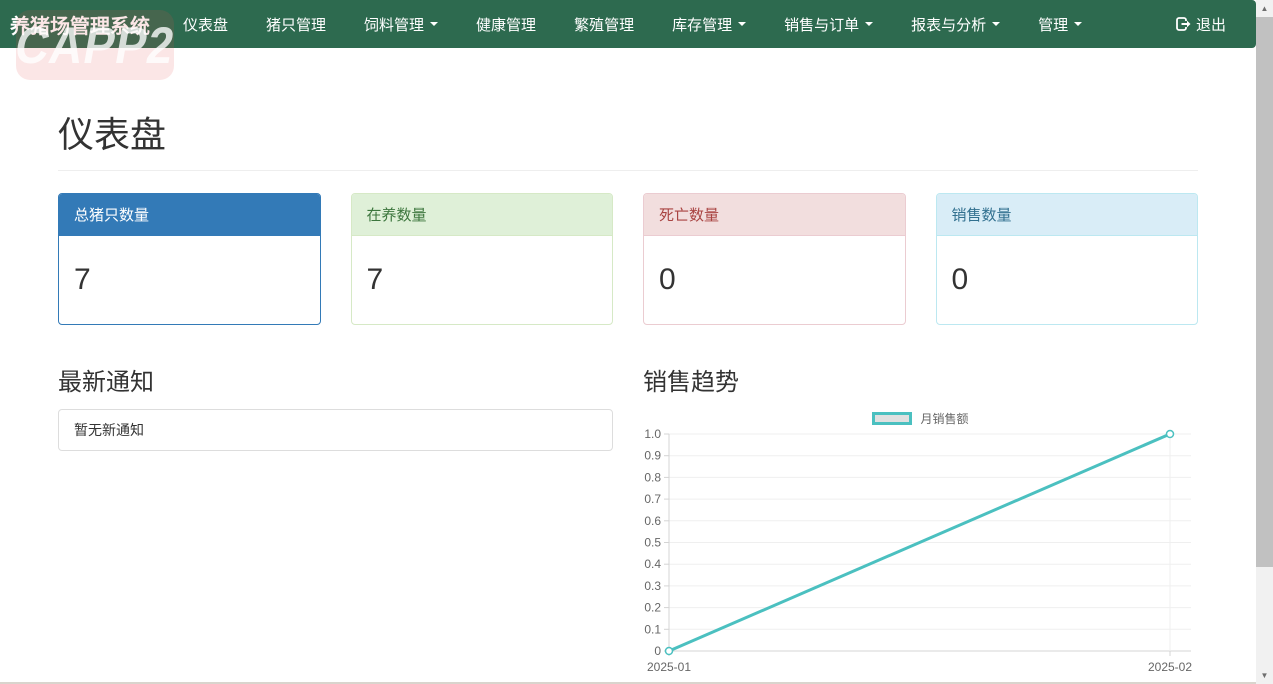 This screenshot has height=684, width=1273. What do you see at coordinates (652, 564) in the screenshot?
I see `svg-text: 0.4` at bounding box center [652, 564].